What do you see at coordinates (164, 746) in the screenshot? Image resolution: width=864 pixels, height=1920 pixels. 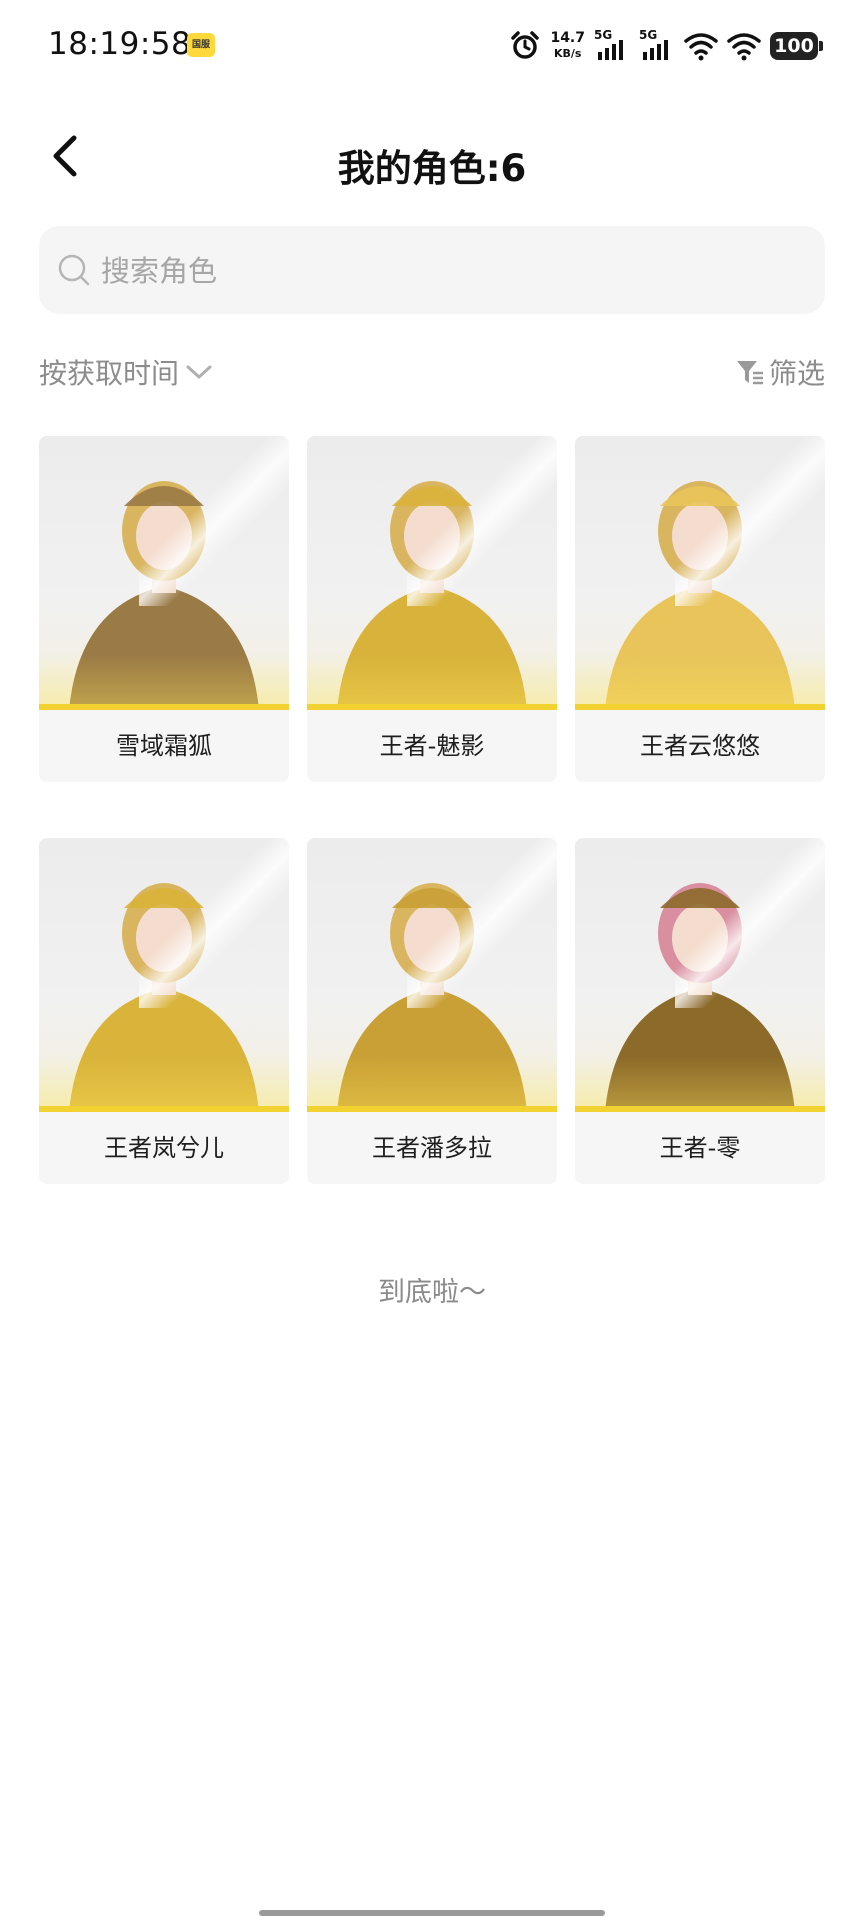 I see `character-name: 雪域霜狐` at bounding box center [164, 746].